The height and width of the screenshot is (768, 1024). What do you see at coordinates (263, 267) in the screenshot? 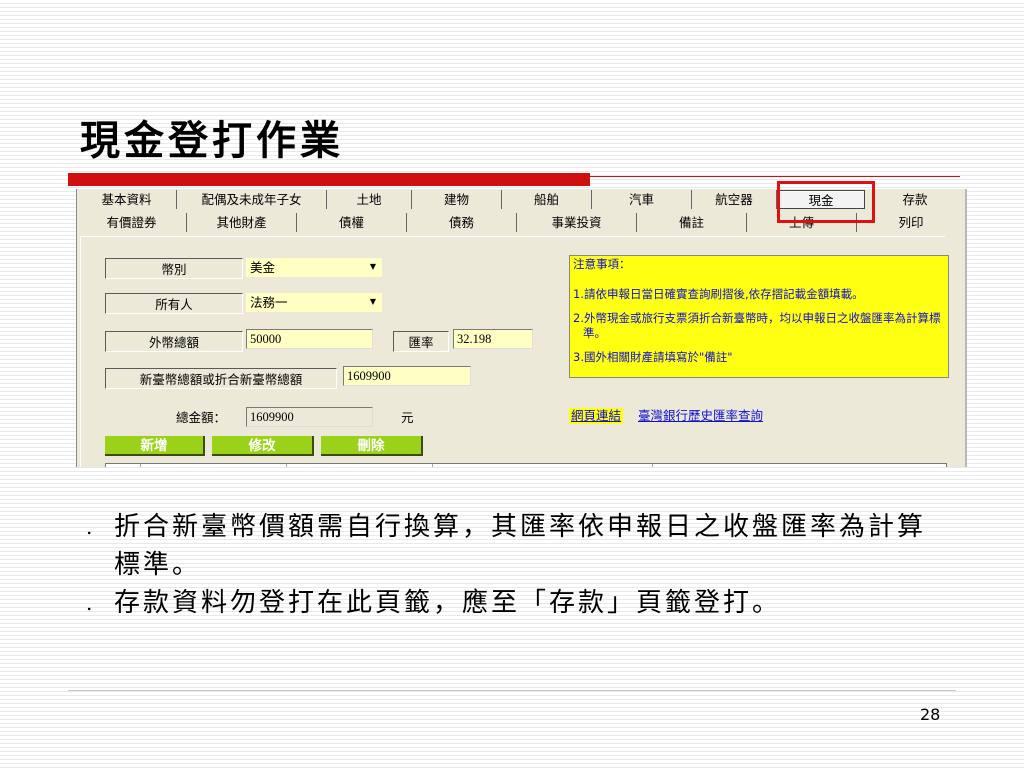
I see `currency-value: 美金` at bounding box center [263, 267].